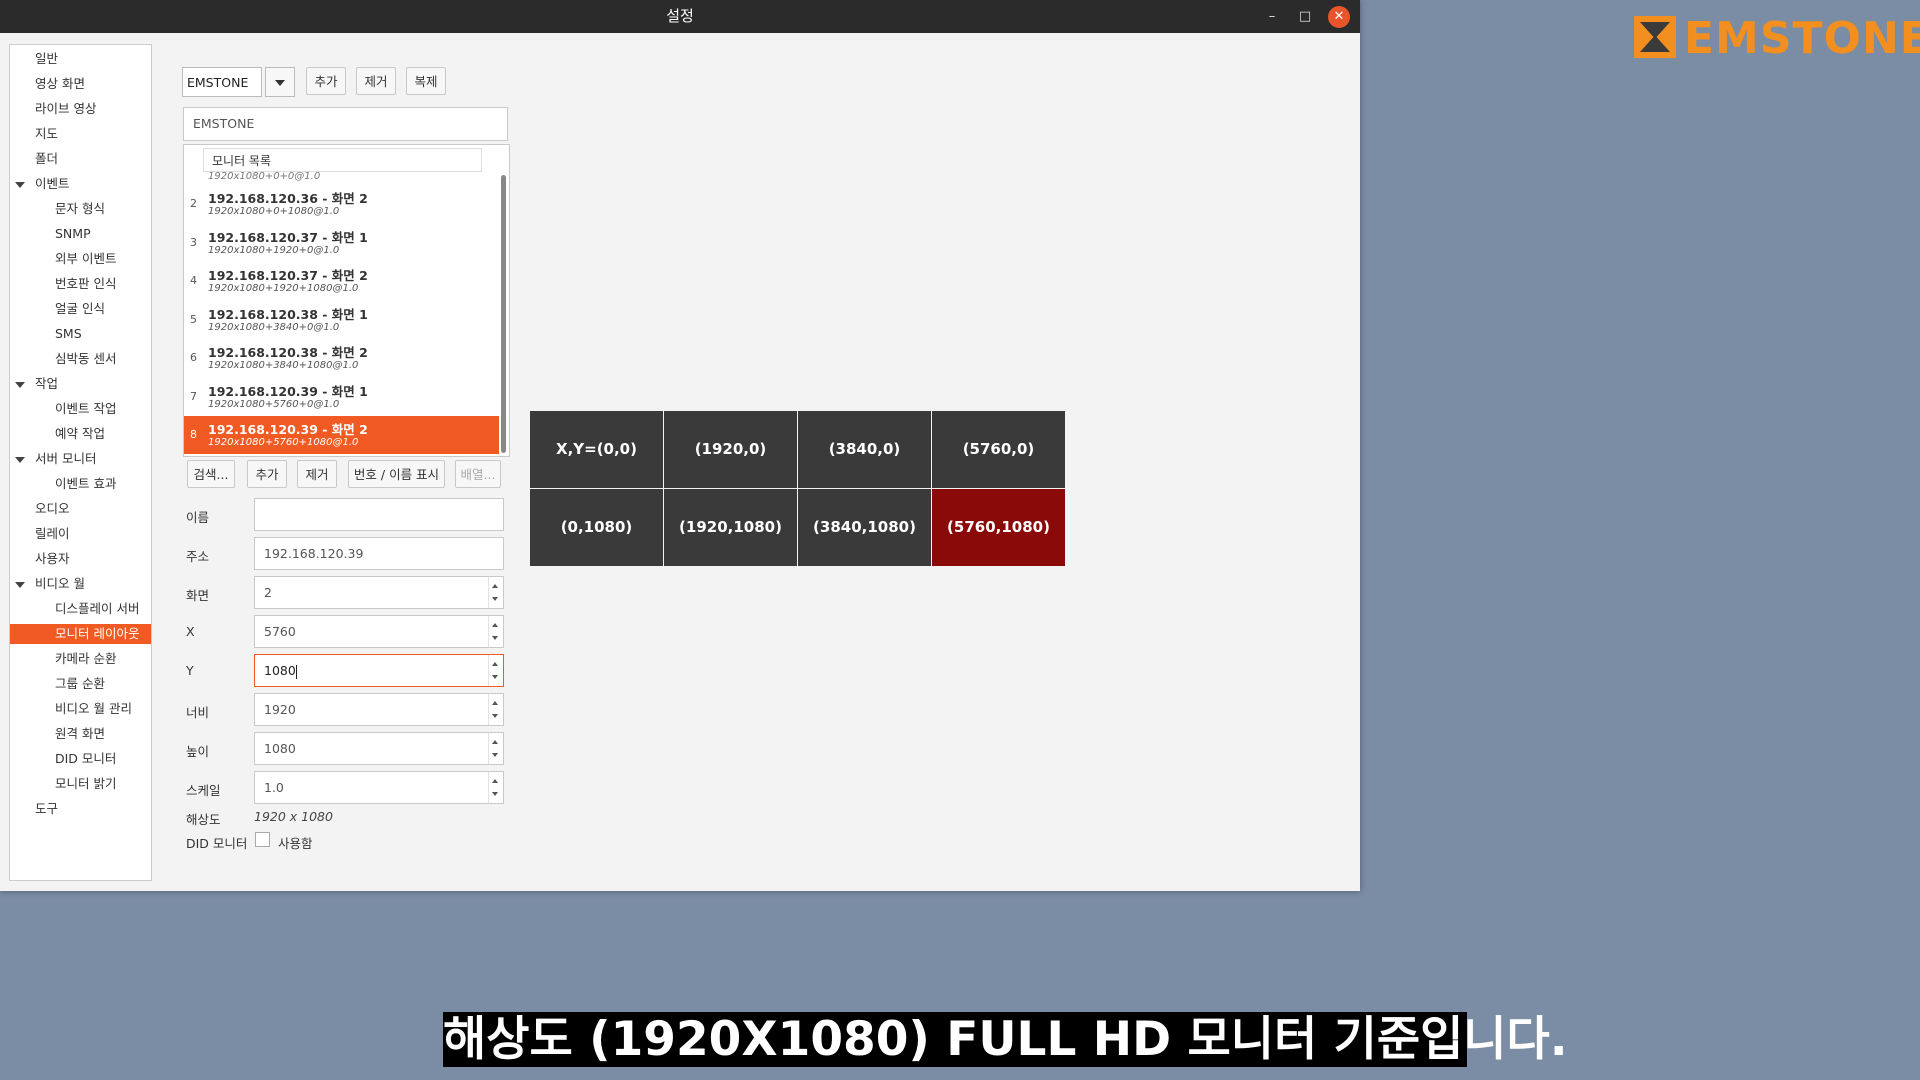 The image size is (1920, 1080). I want to click on name-field, so click(379, 514).